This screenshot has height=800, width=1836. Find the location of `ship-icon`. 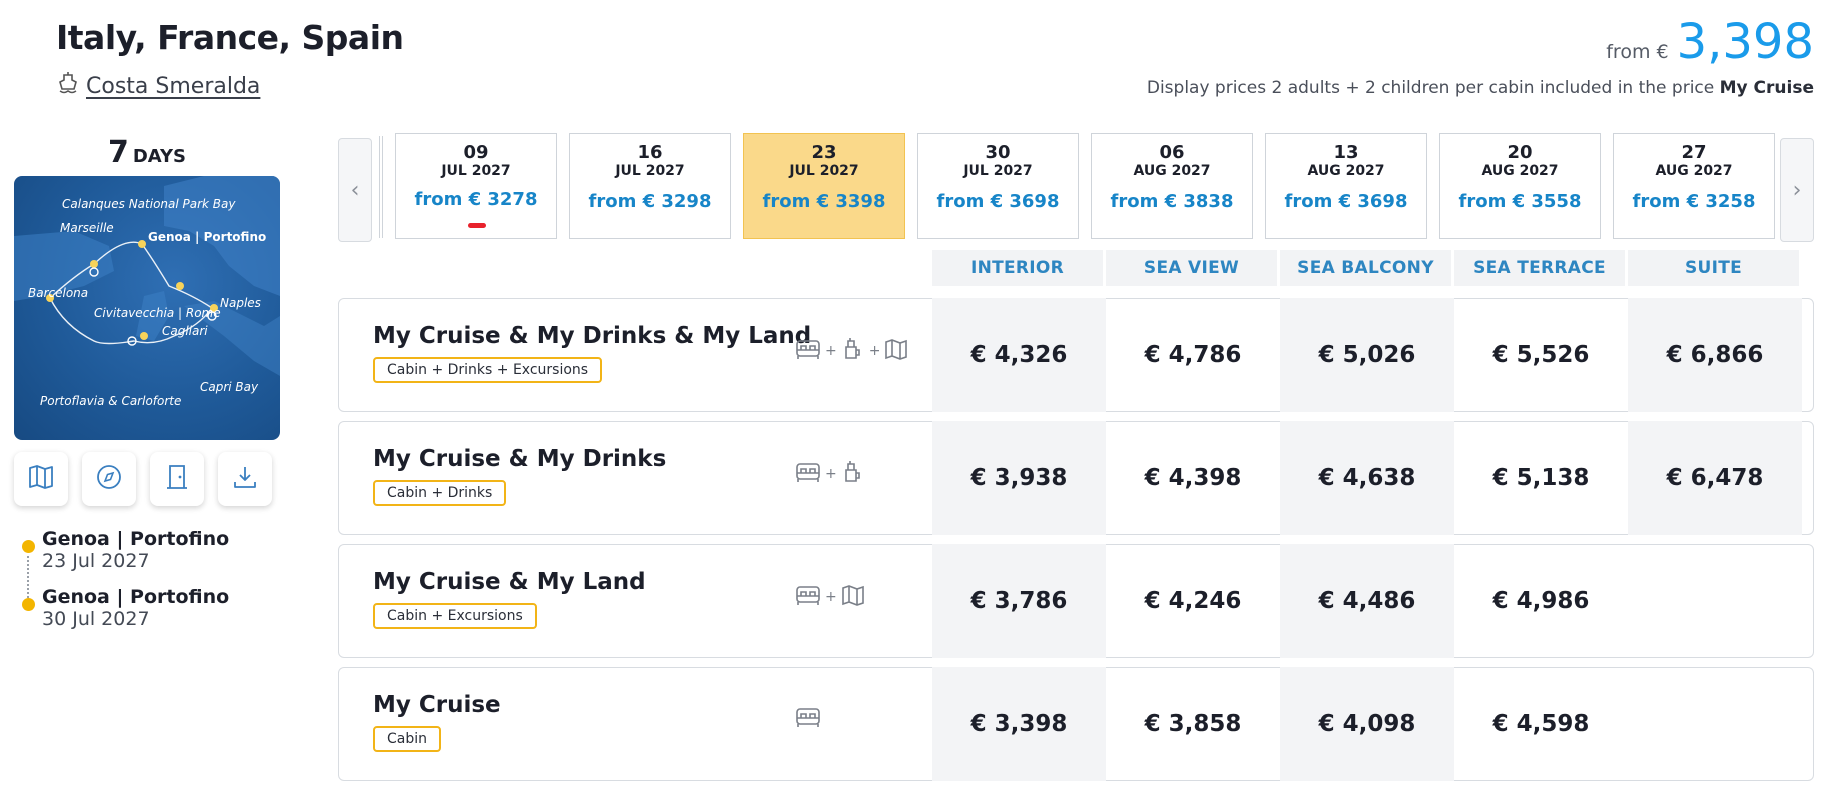

ship-icon is located at coordinates (68, 86).